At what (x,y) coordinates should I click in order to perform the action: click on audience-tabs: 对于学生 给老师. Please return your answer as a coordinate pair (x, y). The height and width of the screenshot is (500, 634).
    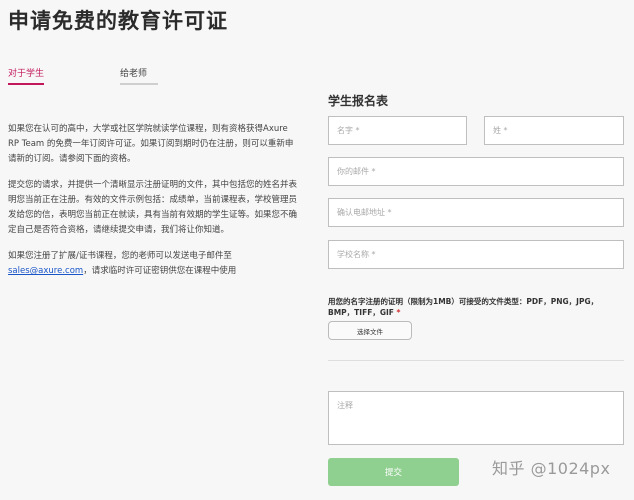
    Looking at the image, I should click on (83, 76).